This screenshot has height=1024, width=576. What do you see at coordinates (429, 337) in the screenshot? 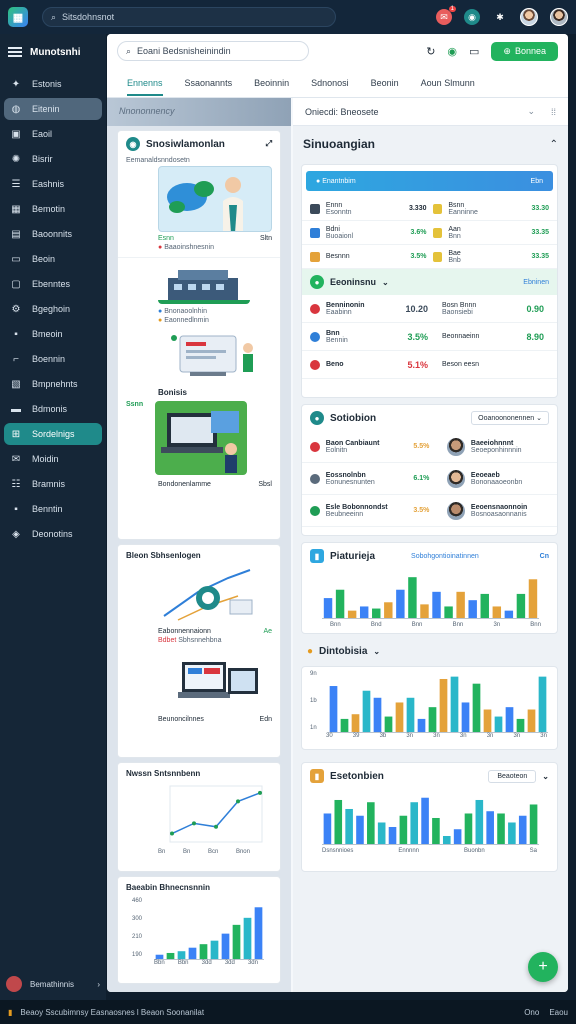
I see `table-row: Bnn Bennin 3.5% Beonnaeinn 8.90` at bounding box center [429, 337].